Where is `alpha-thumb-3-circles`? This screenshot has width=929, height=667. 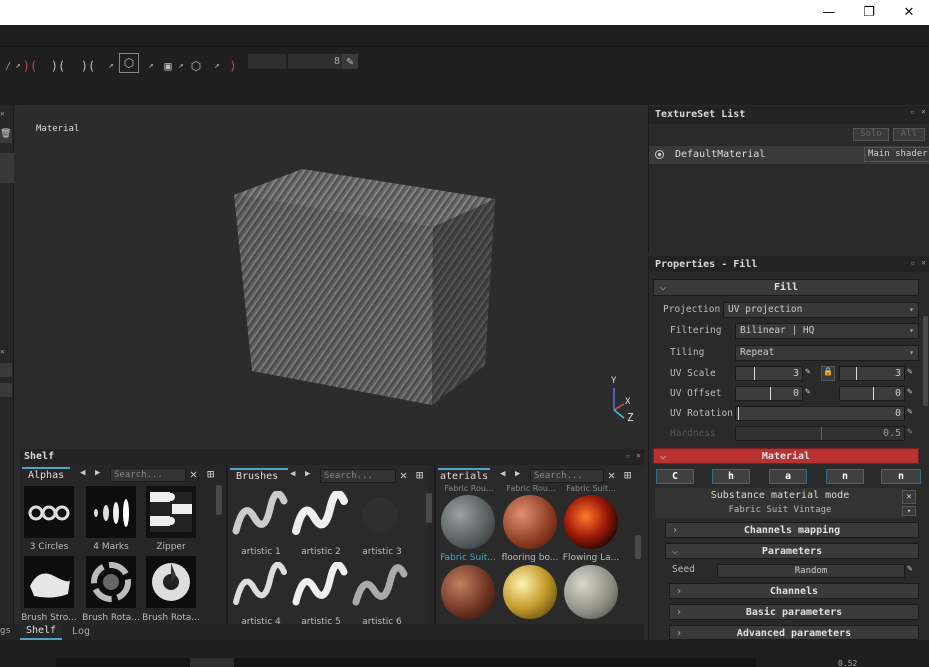
alpha-thumb-3-circles is located at coordinates (49, 512).